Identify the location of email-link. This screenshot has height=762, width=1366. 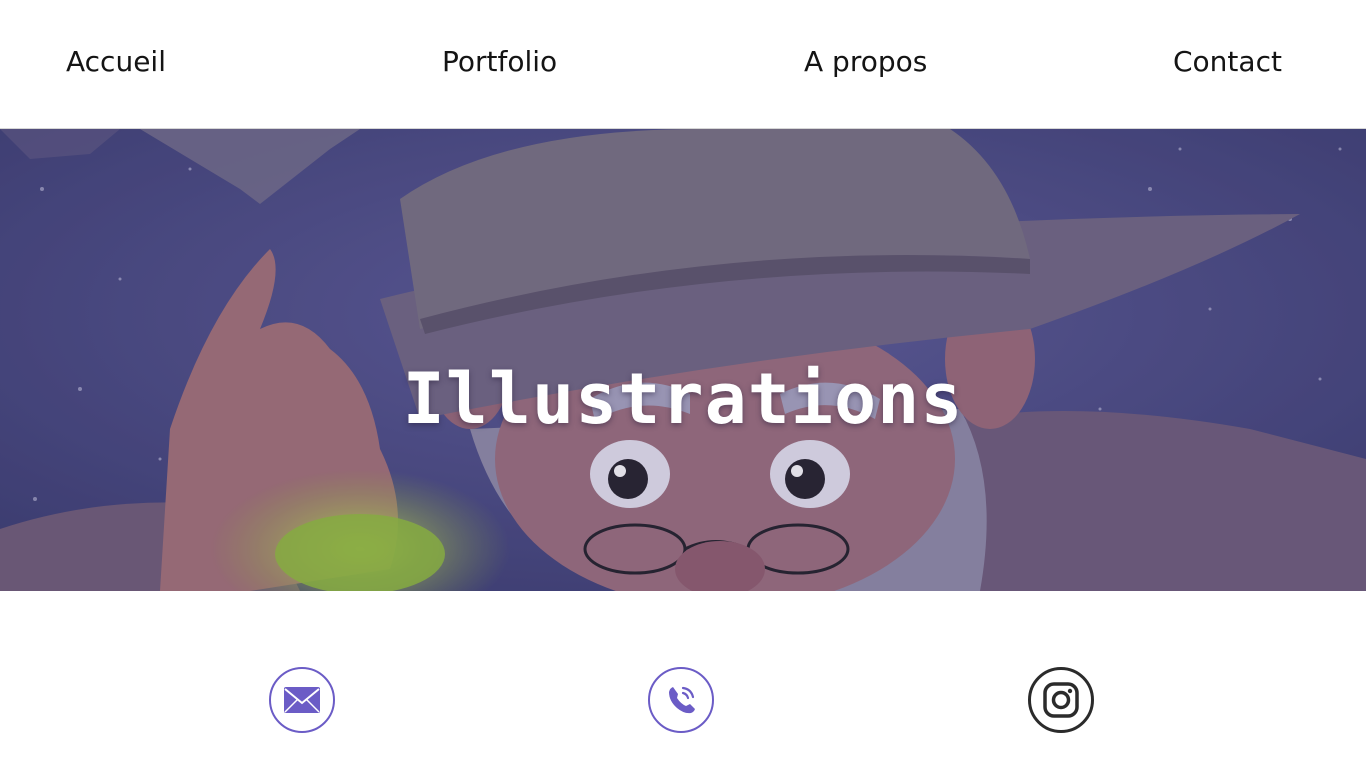
(302, 700).